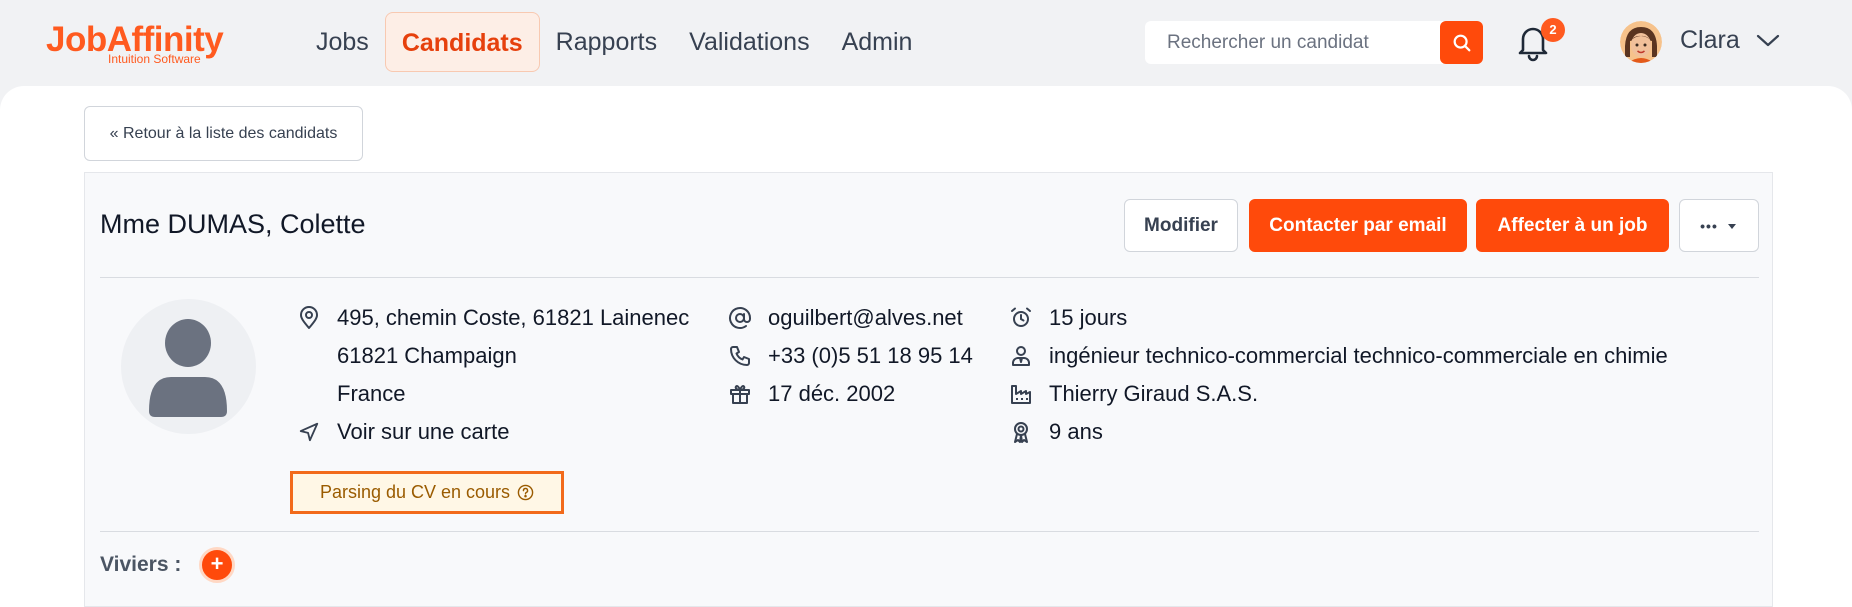 The width and height of the screenshot is (1852, 607). What do you see at coordinates (1709, 225) in the screenshot?
I see `more-actions-dots: •••` at bounding box center [1709, 225].